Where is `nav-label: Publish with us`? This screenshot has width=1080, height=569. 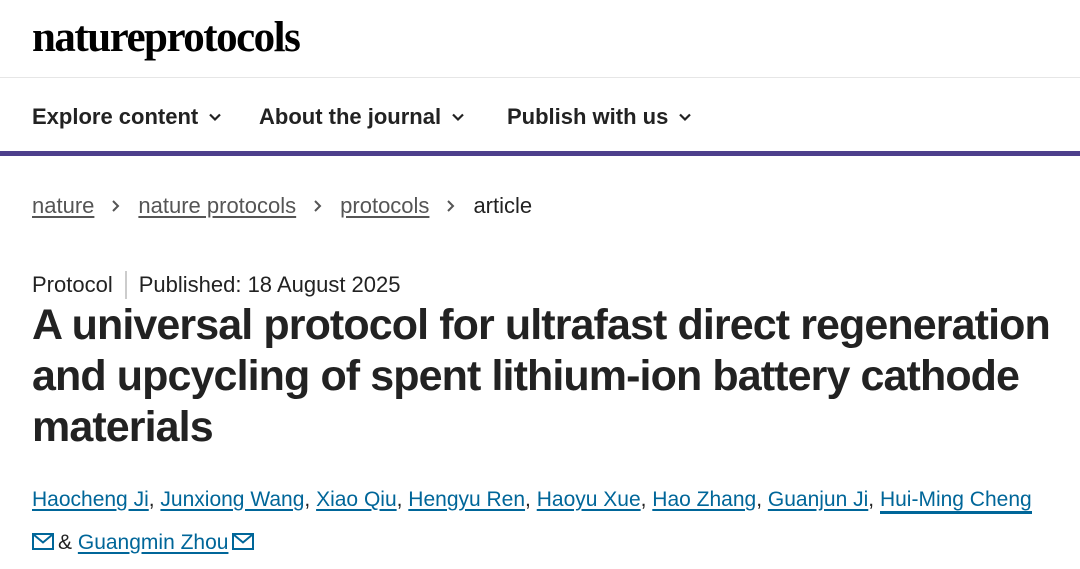 nav-label: Publish with us is located at coordinates (588, 116).